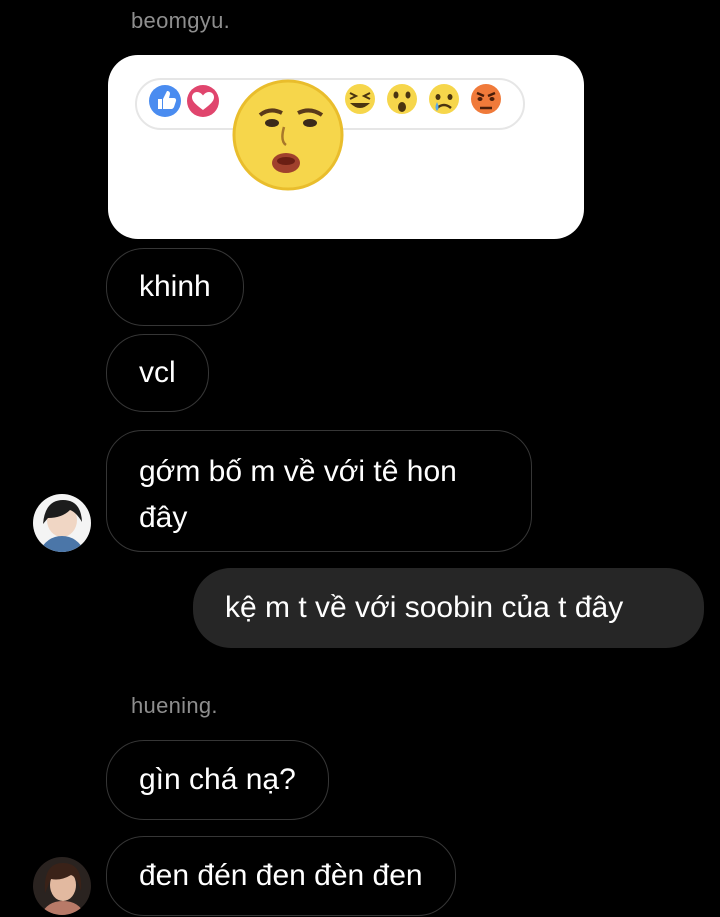  Describe the element at coordinates (424, 607) in the screenshot. I see `message-text: kệ m t về với soobin của t đây` at that location.